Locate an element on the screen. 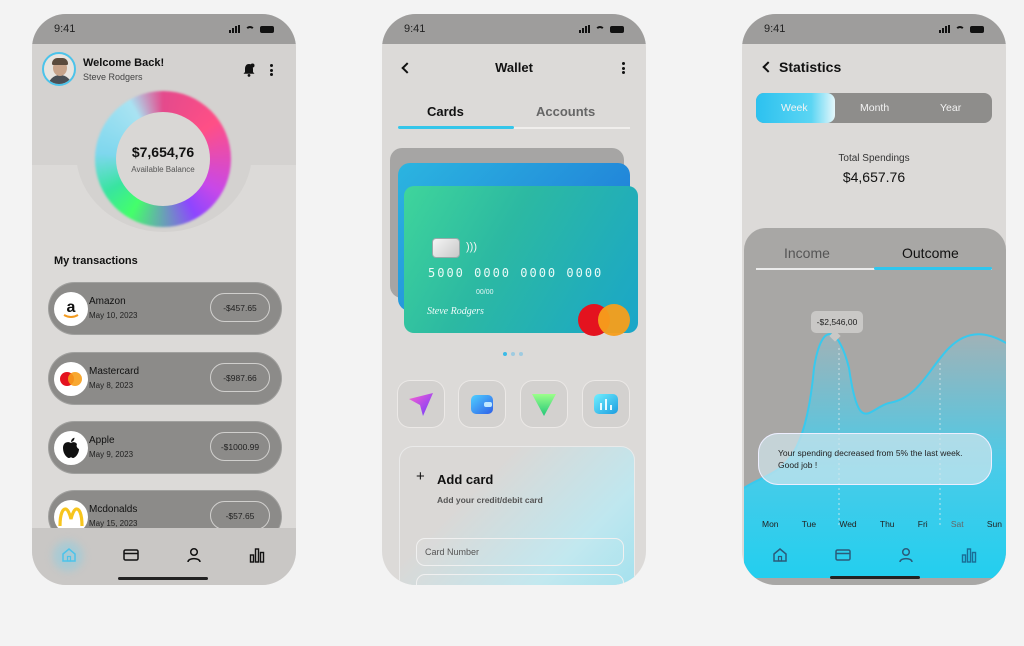 The image size is (1024, 646). chart-tooltip: -$2,546,00 is located at coordinates (837, 322).